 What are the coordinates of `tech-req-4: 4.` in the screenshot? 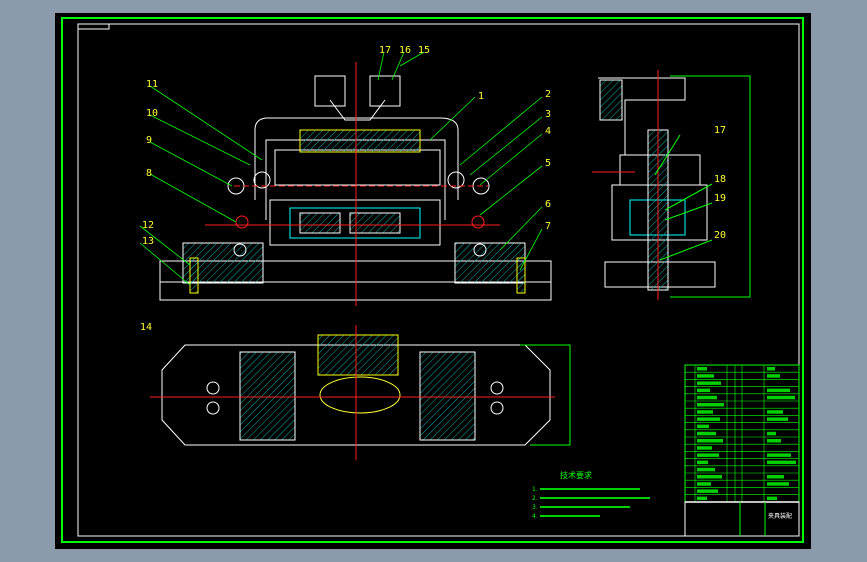 It's located at (535, 516).